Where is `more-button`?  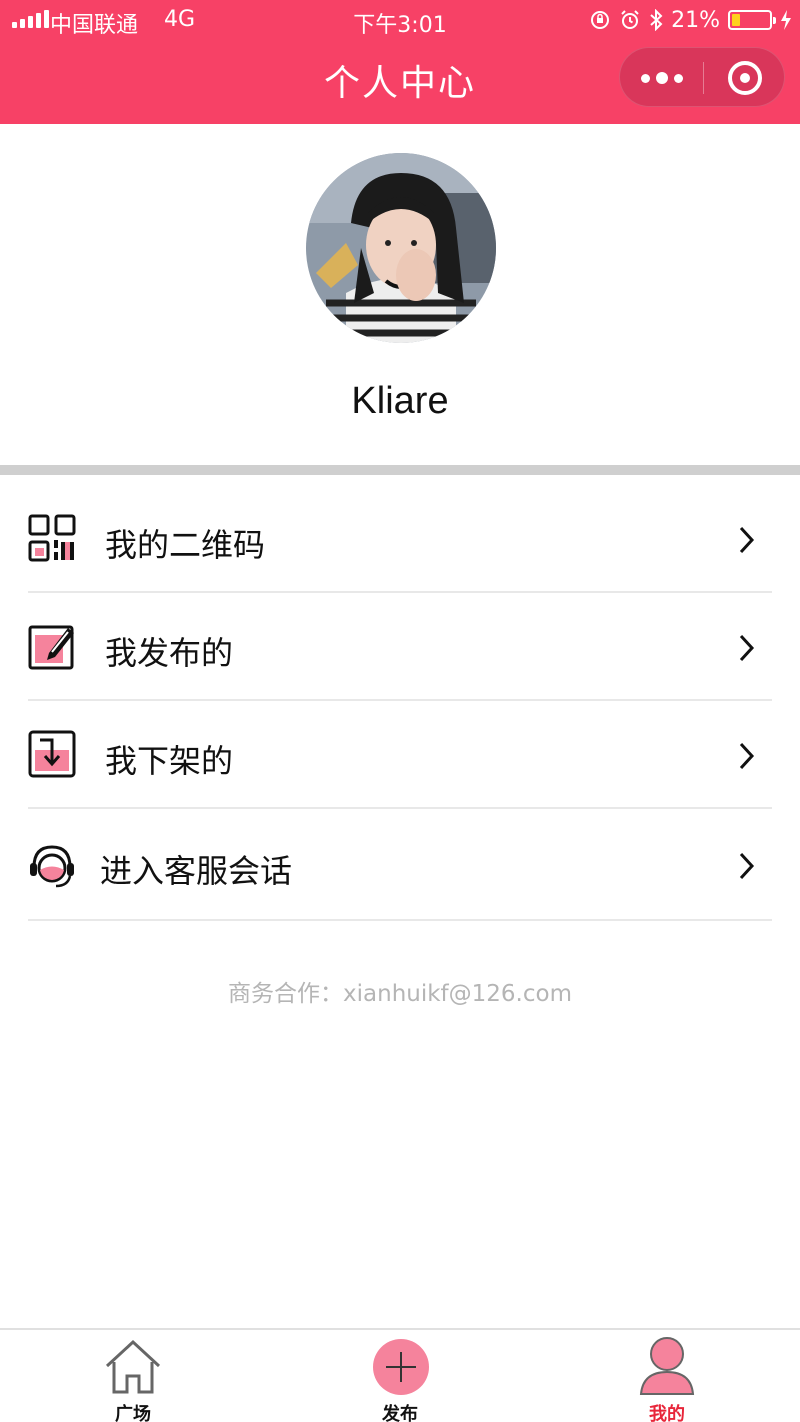 more-button is located at coordinates (661, 78).